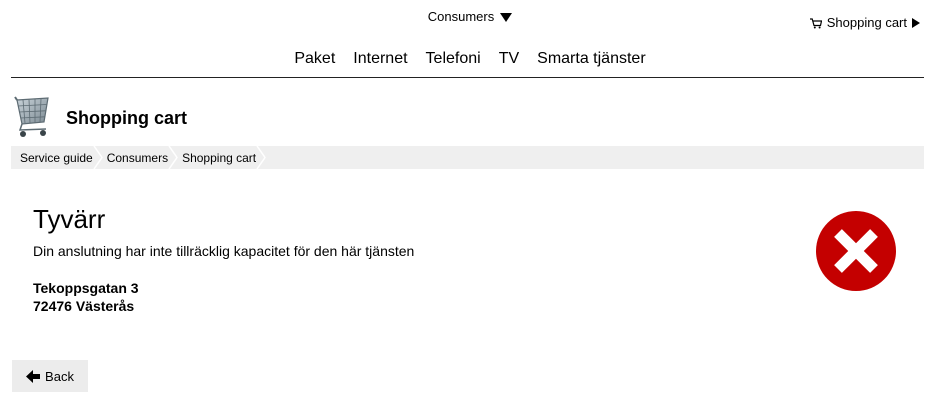 This screenshot has height=401, width=940. What do you see at coordinates (467, 157) in the screenshot?
I see `breadcrumb: Service guide Consumers Shopping cart` at bounding box center [467, 157].